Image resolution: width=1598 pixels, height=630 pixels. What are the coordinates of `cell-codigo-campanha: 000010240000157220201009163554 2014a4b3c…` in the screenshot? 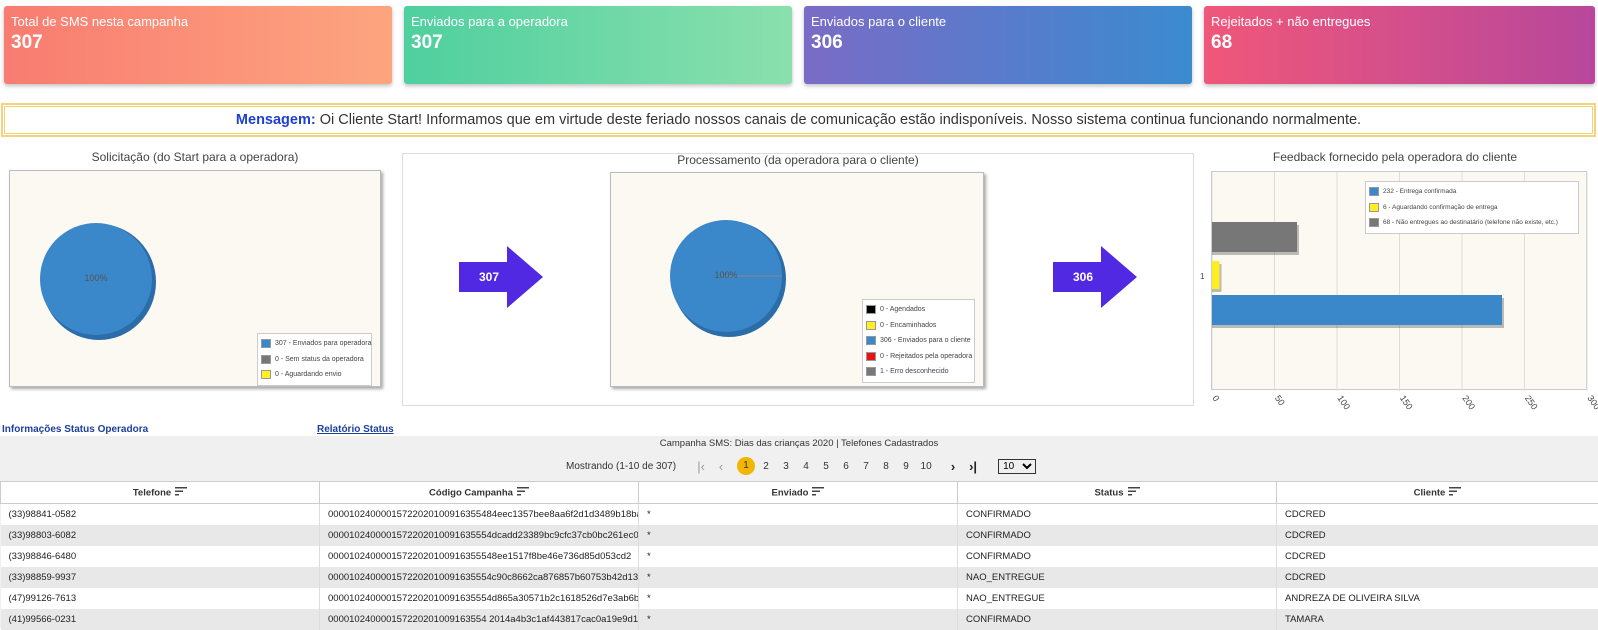 It's located at (479, 619).